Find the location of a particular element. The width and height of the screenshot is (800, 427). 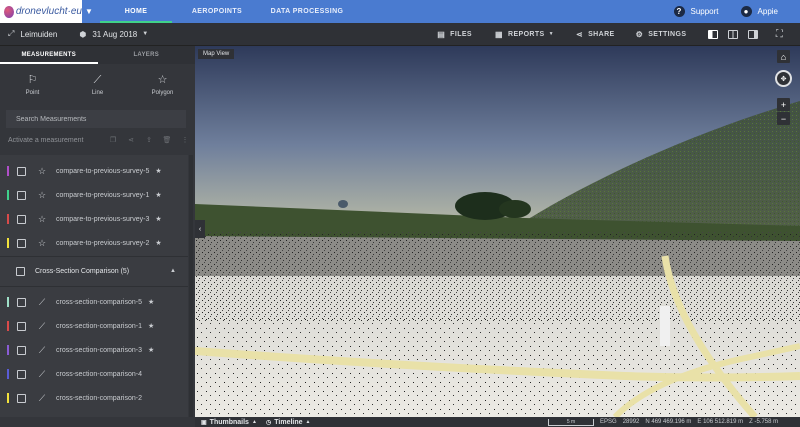

compass-button: ✥ is located at coordinates (783, 78).